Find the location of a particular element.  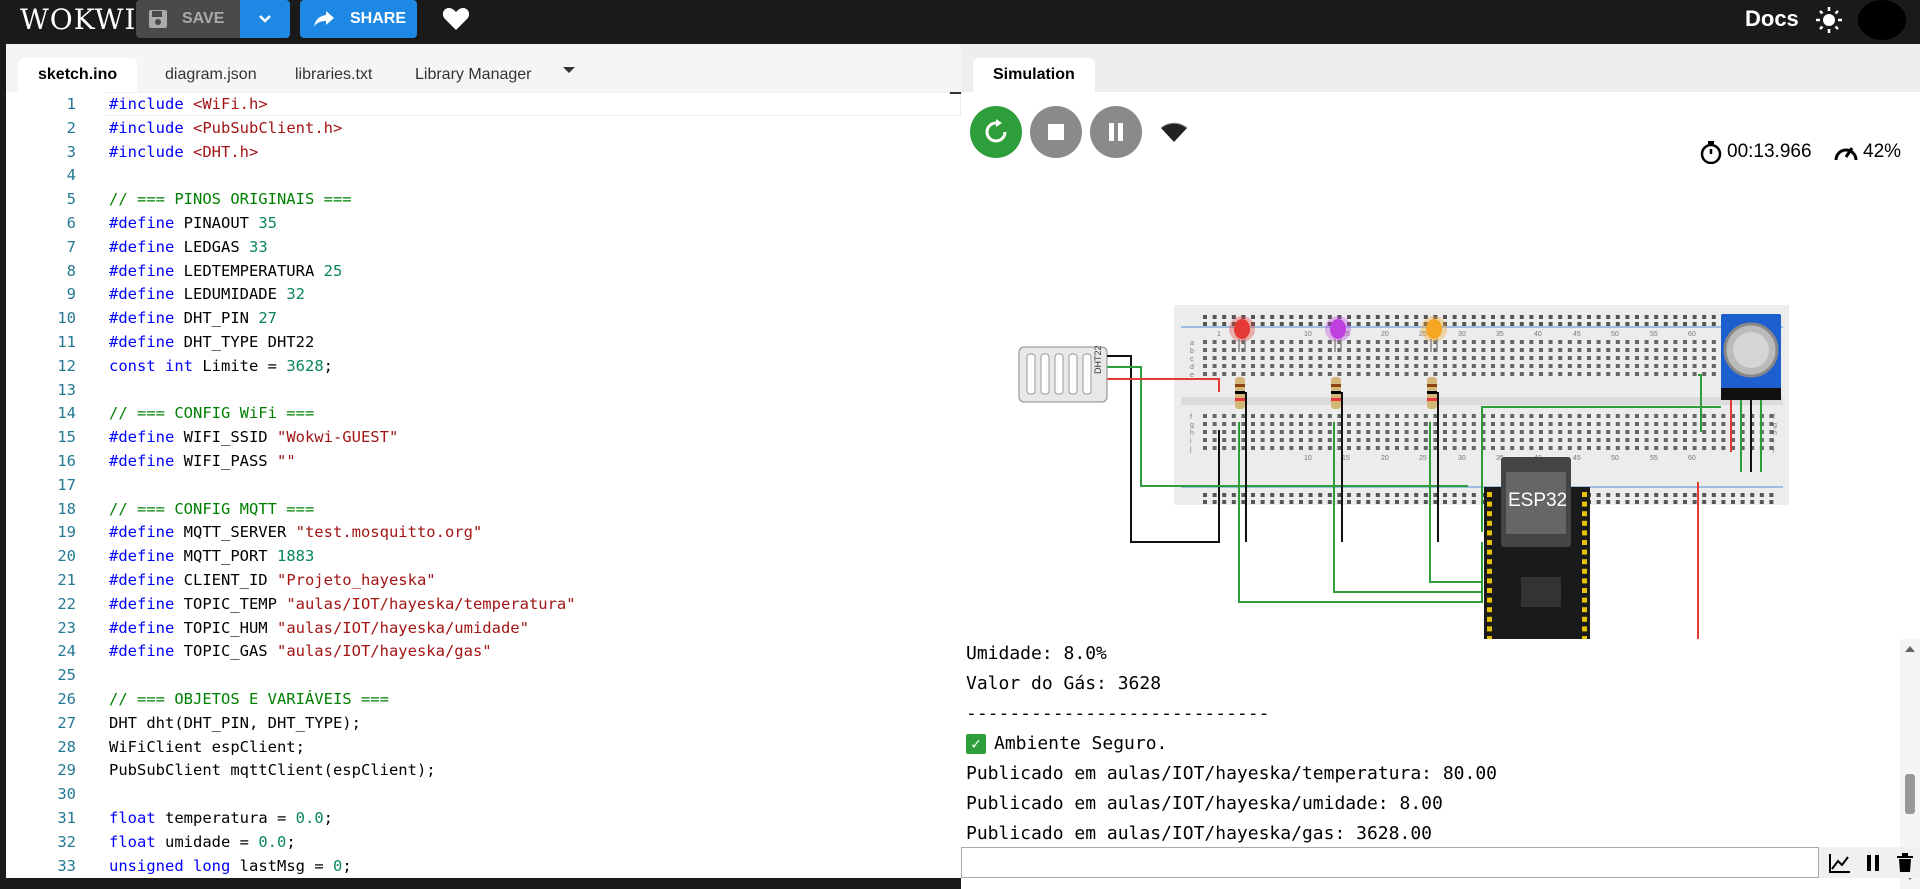

code-line: 12 const int Limite = 3628; is located at coordinates (483, 366).